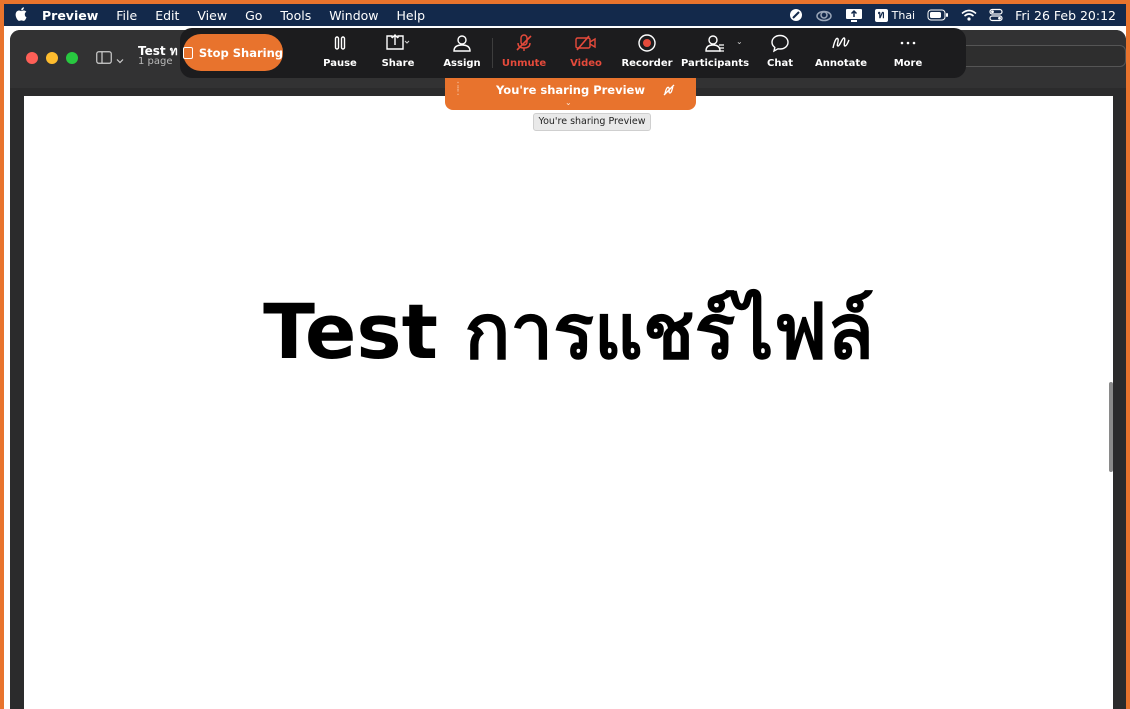  What do you see at coordinates (854, 15) in the screenshot?
I see `screen-share-icon` at bounding box center [854, 15].